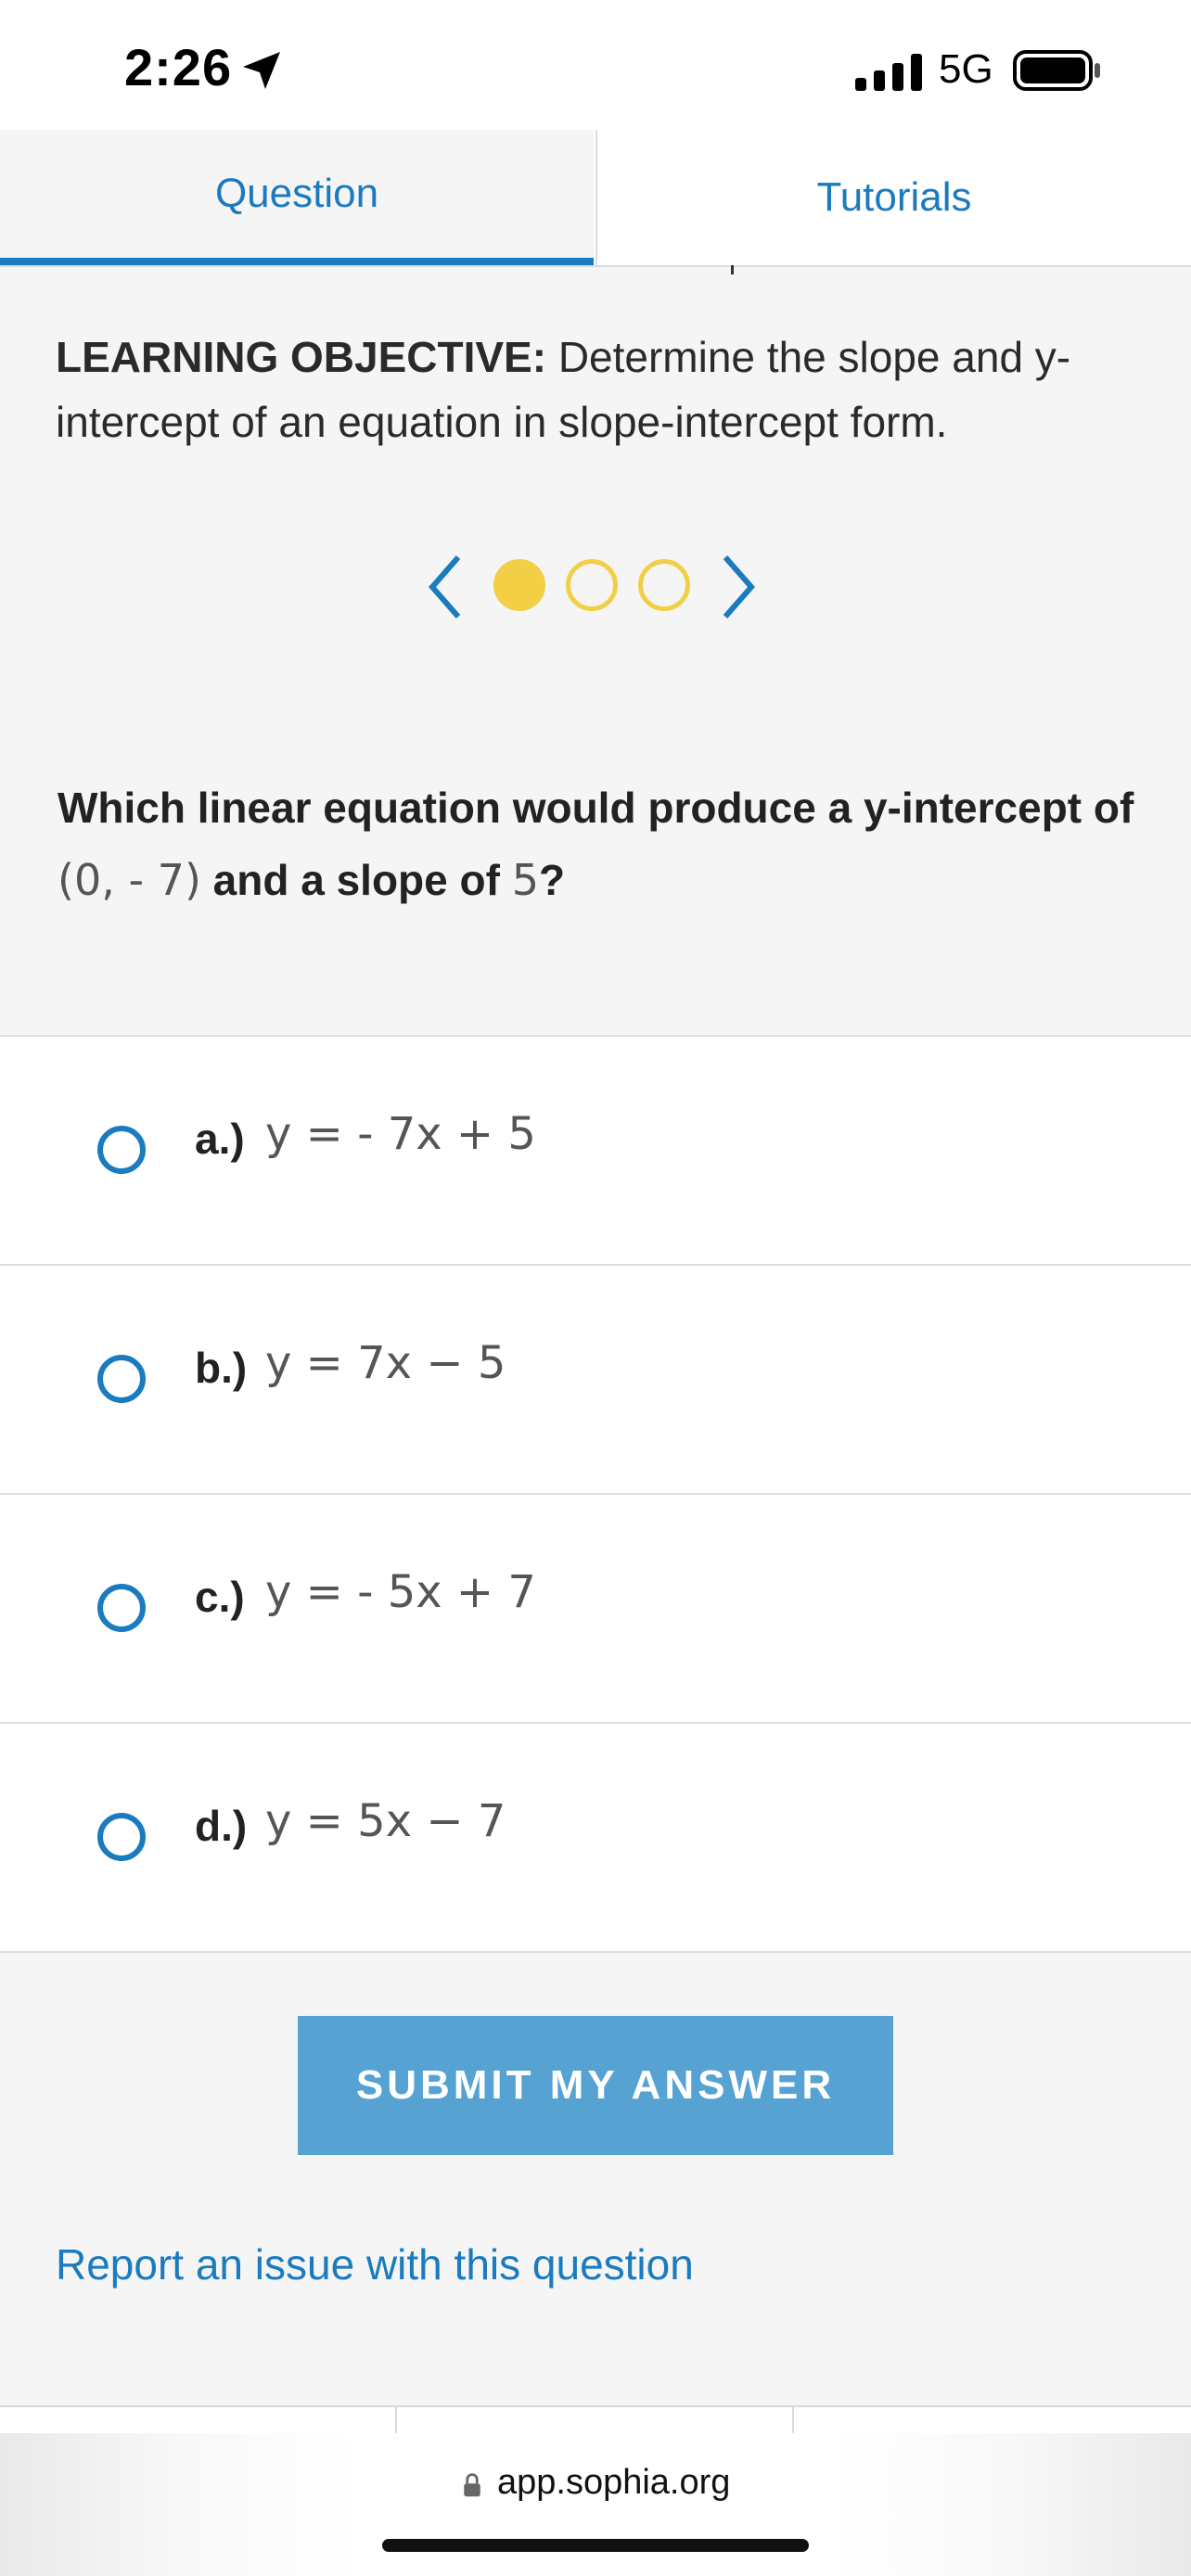 This screenshot has width=1191, height=2576. Describe the element at coordinates (732, 269) in the screenshot. I see `clipped-text-fragment` at that location.